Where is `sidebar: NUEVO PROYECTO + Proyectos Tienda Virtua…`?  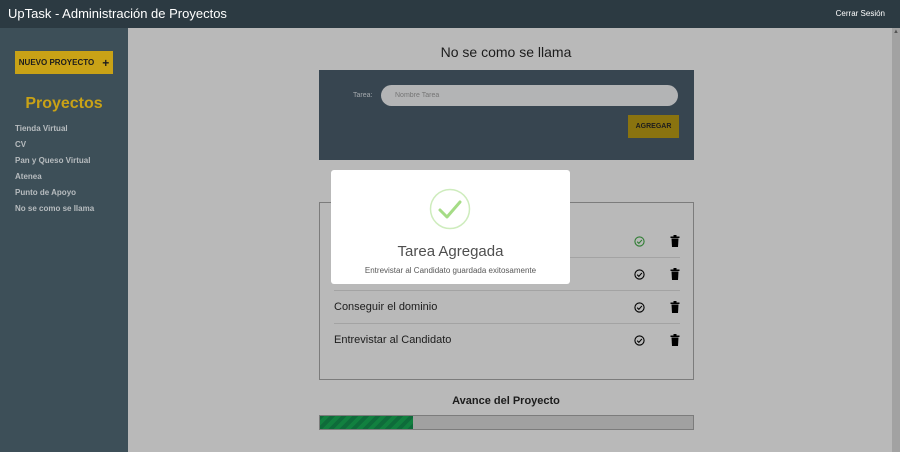
sidebar: NUEVO PROYECTO + Proyectos Tienda Virtua… is located at coordinates (64, 240).